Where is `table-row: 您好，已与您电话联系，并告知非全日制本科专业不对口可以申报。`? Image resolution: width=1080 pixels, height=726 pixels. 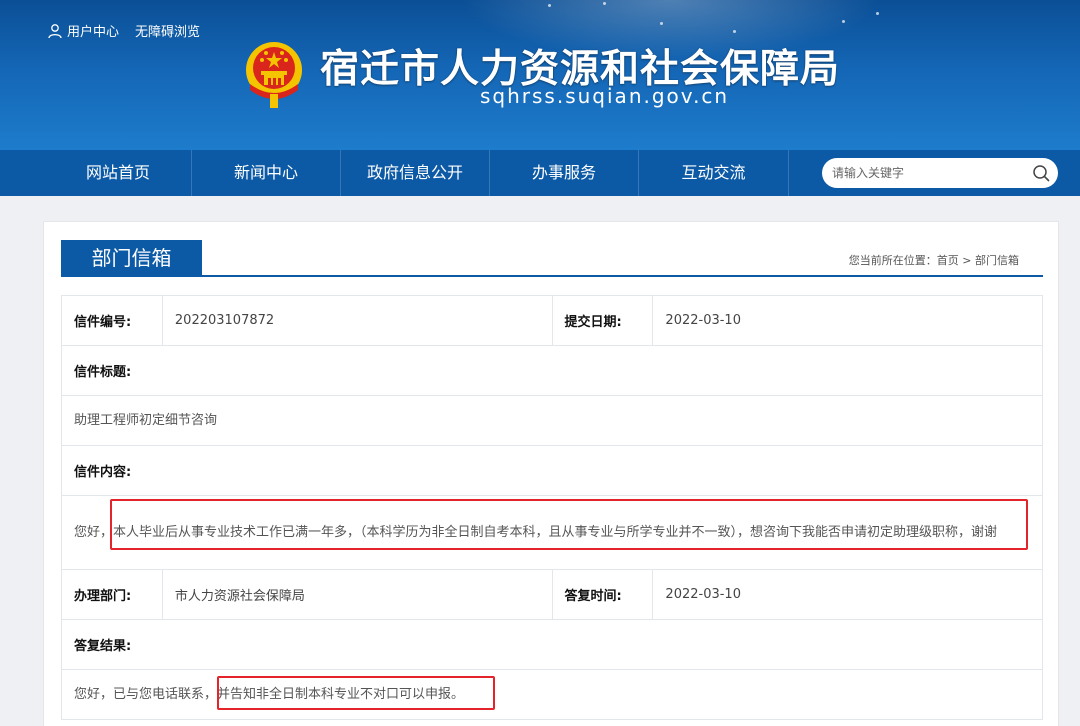
table-row: 您好，已与您电话联系，并告知非全日制本科专业不对口可以申报。 is located at coordinates (552, 694).